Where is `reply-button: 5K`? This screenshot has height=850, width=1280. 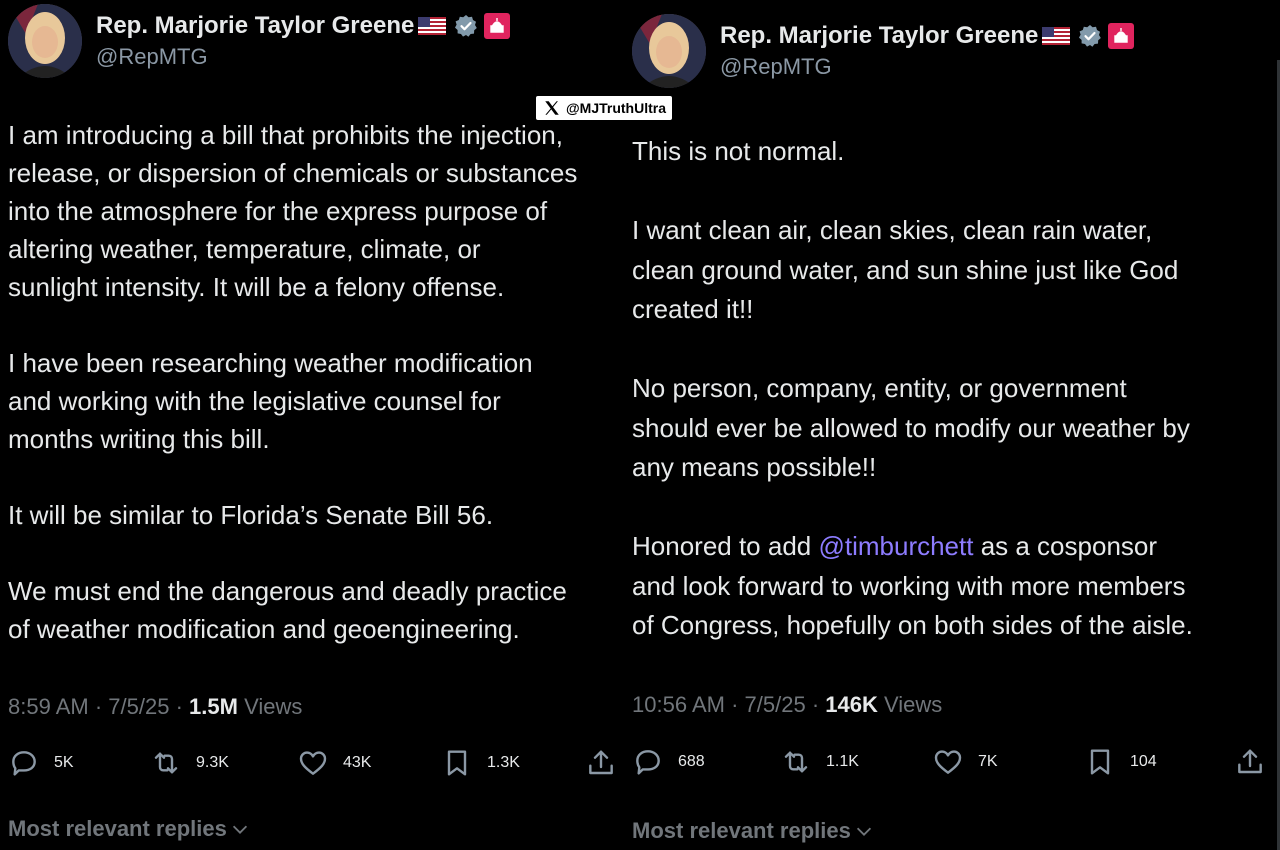
reply-button: 5K is located at coordinates (41, 763).